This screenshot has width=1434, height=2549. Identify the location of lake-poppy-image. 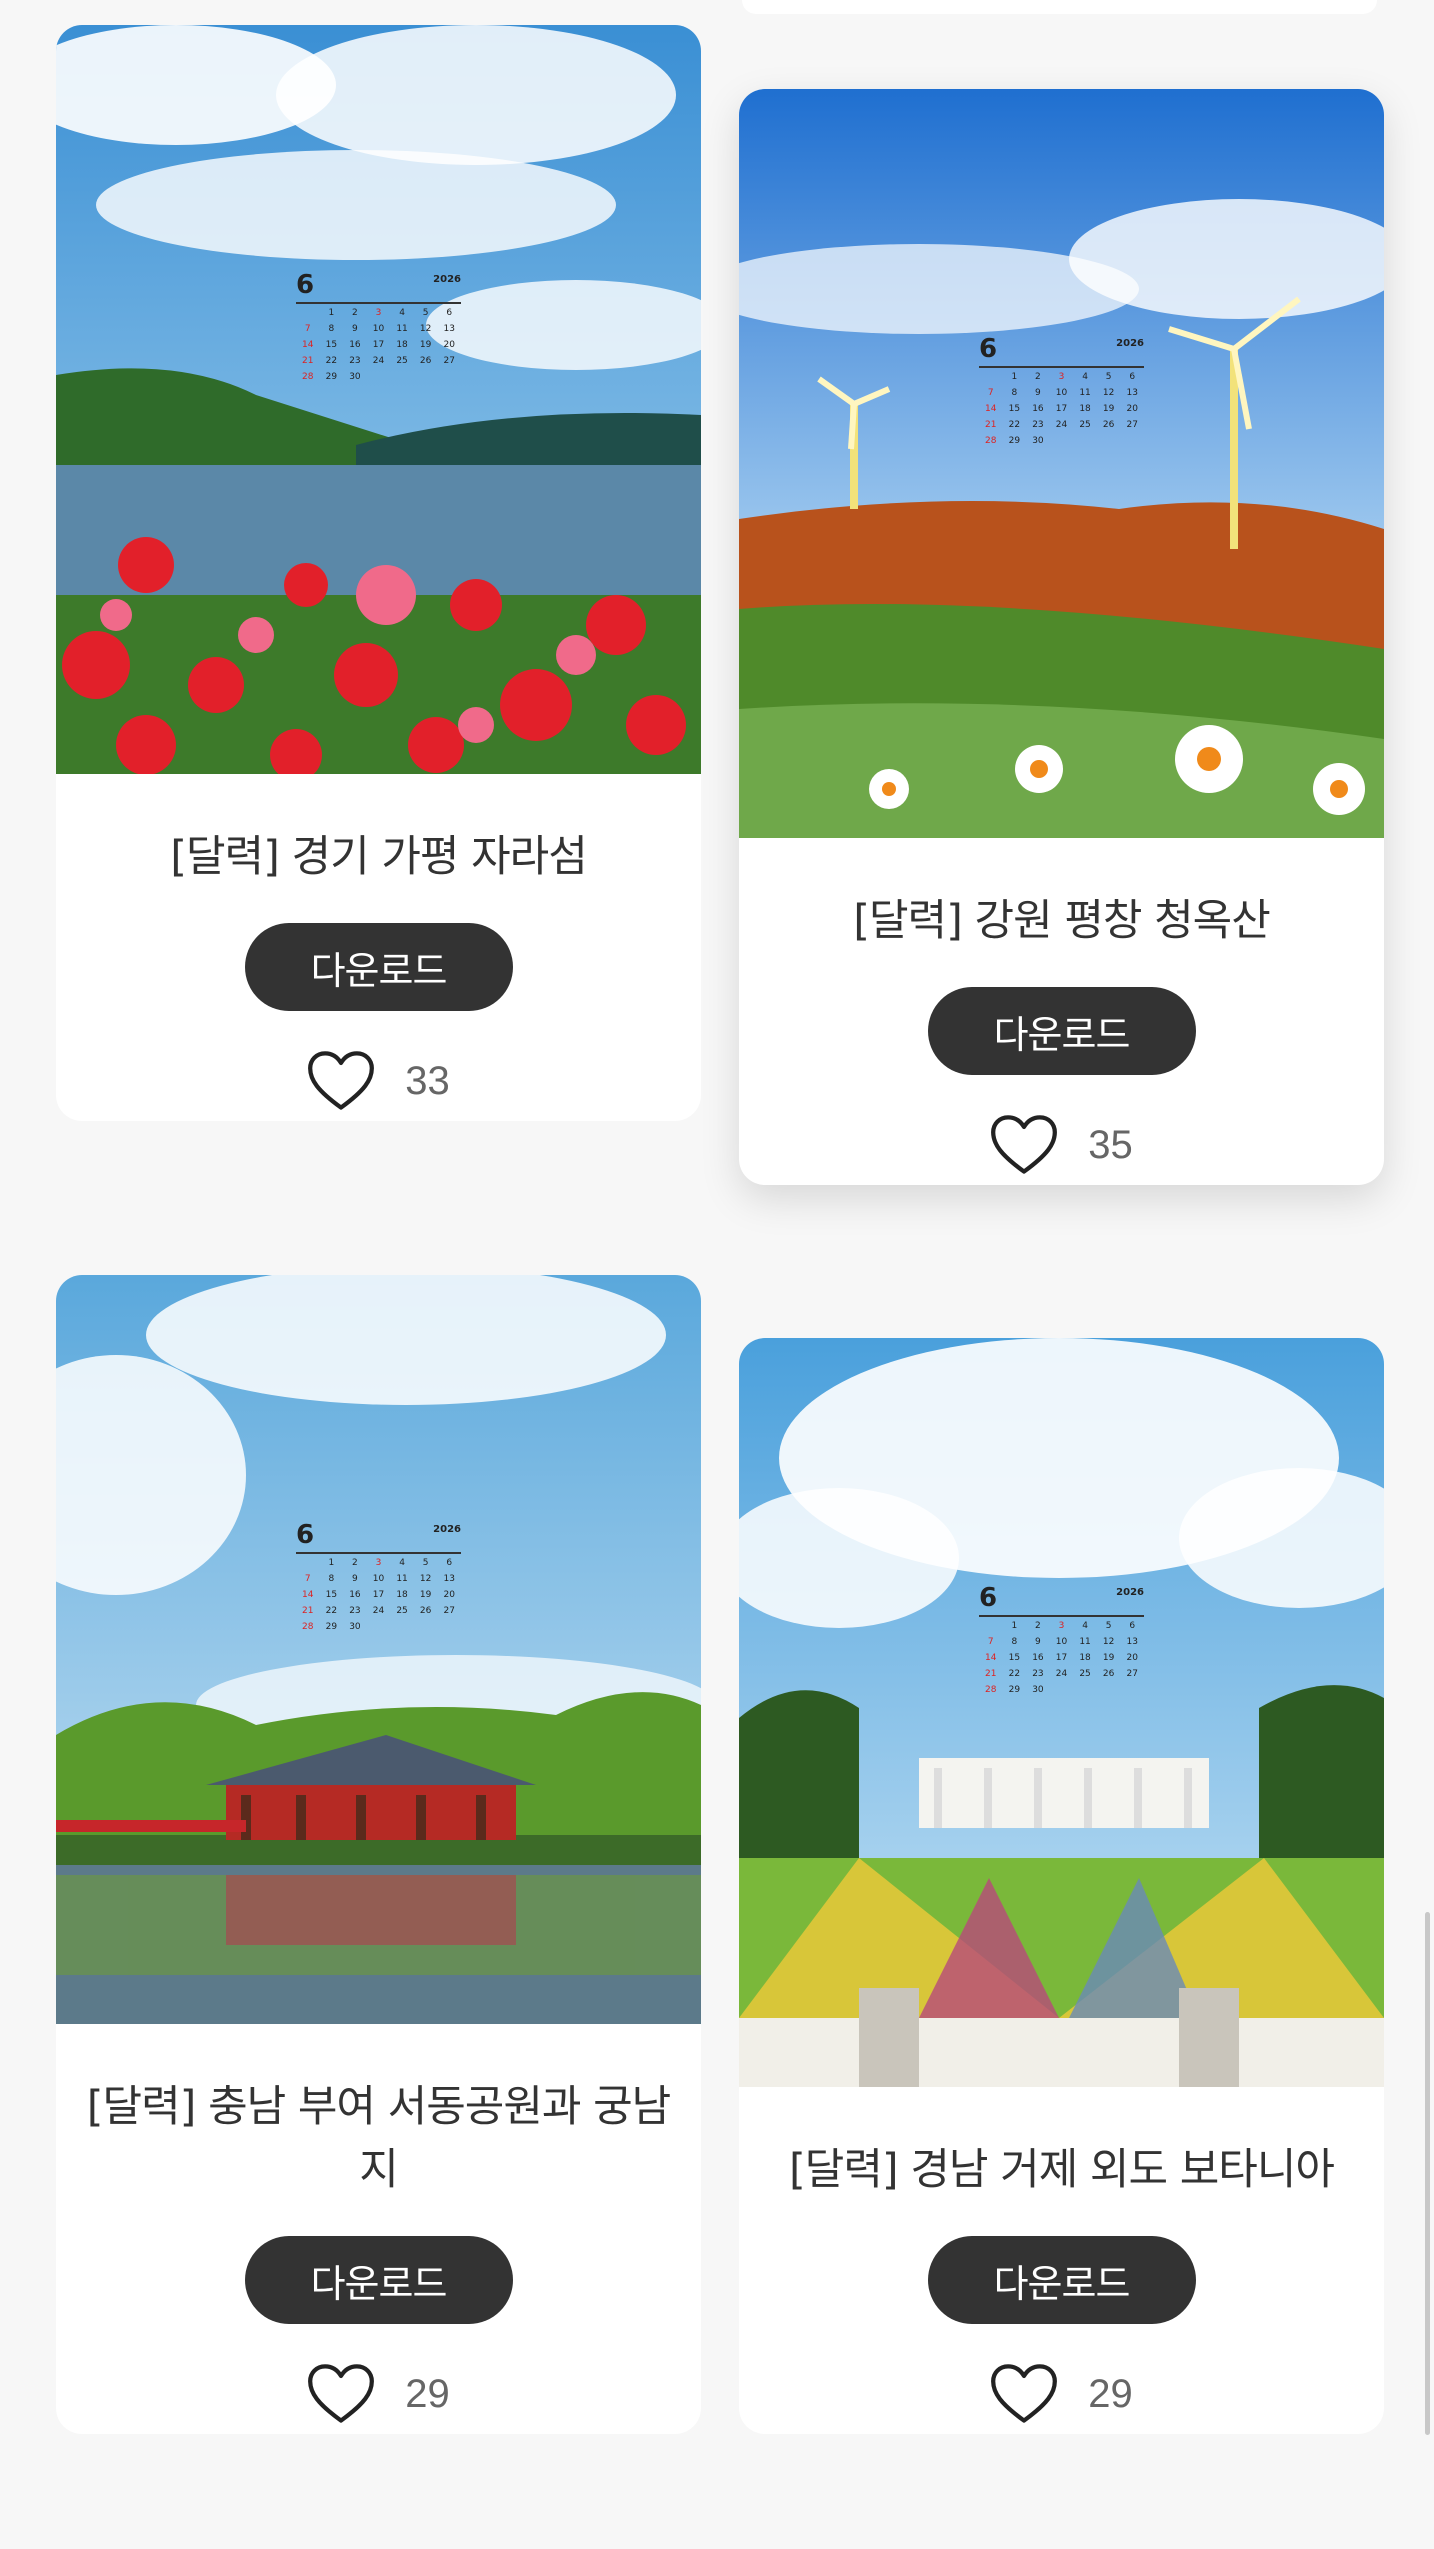
(378, 399).